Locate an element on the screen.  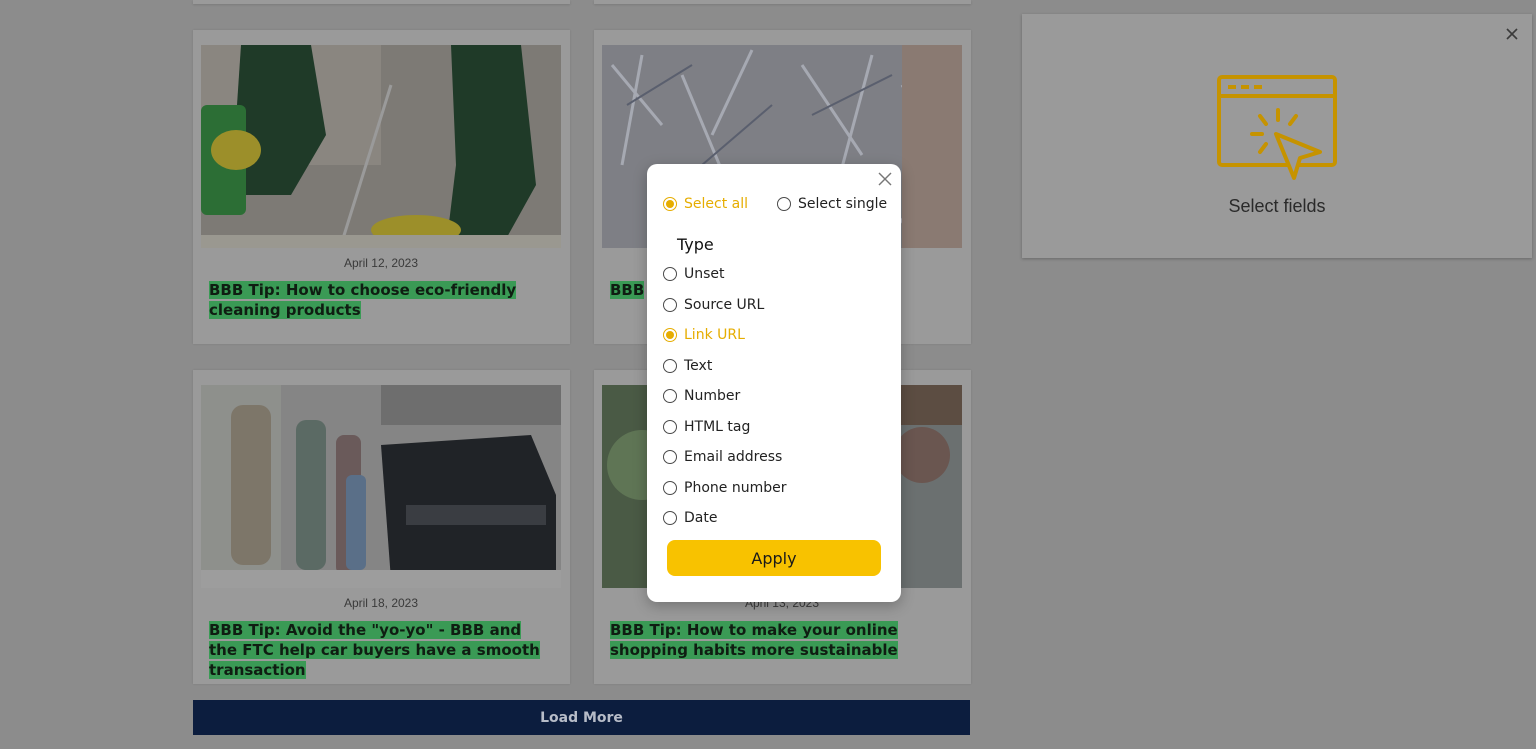
select-all-radio: Select all is located at coordinates (705, 204).